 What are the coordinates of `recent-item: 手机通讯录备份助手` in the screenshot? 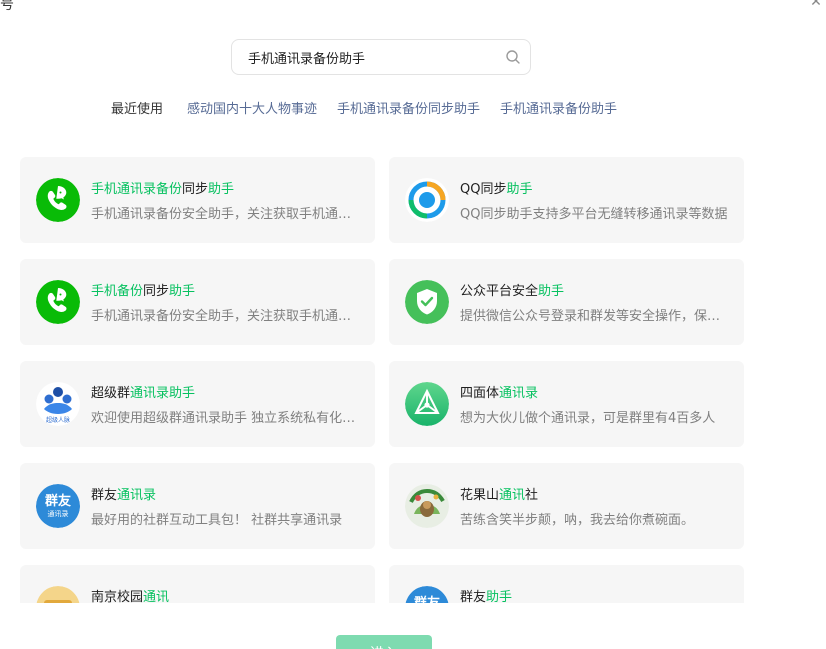 It's located at (558, 107).